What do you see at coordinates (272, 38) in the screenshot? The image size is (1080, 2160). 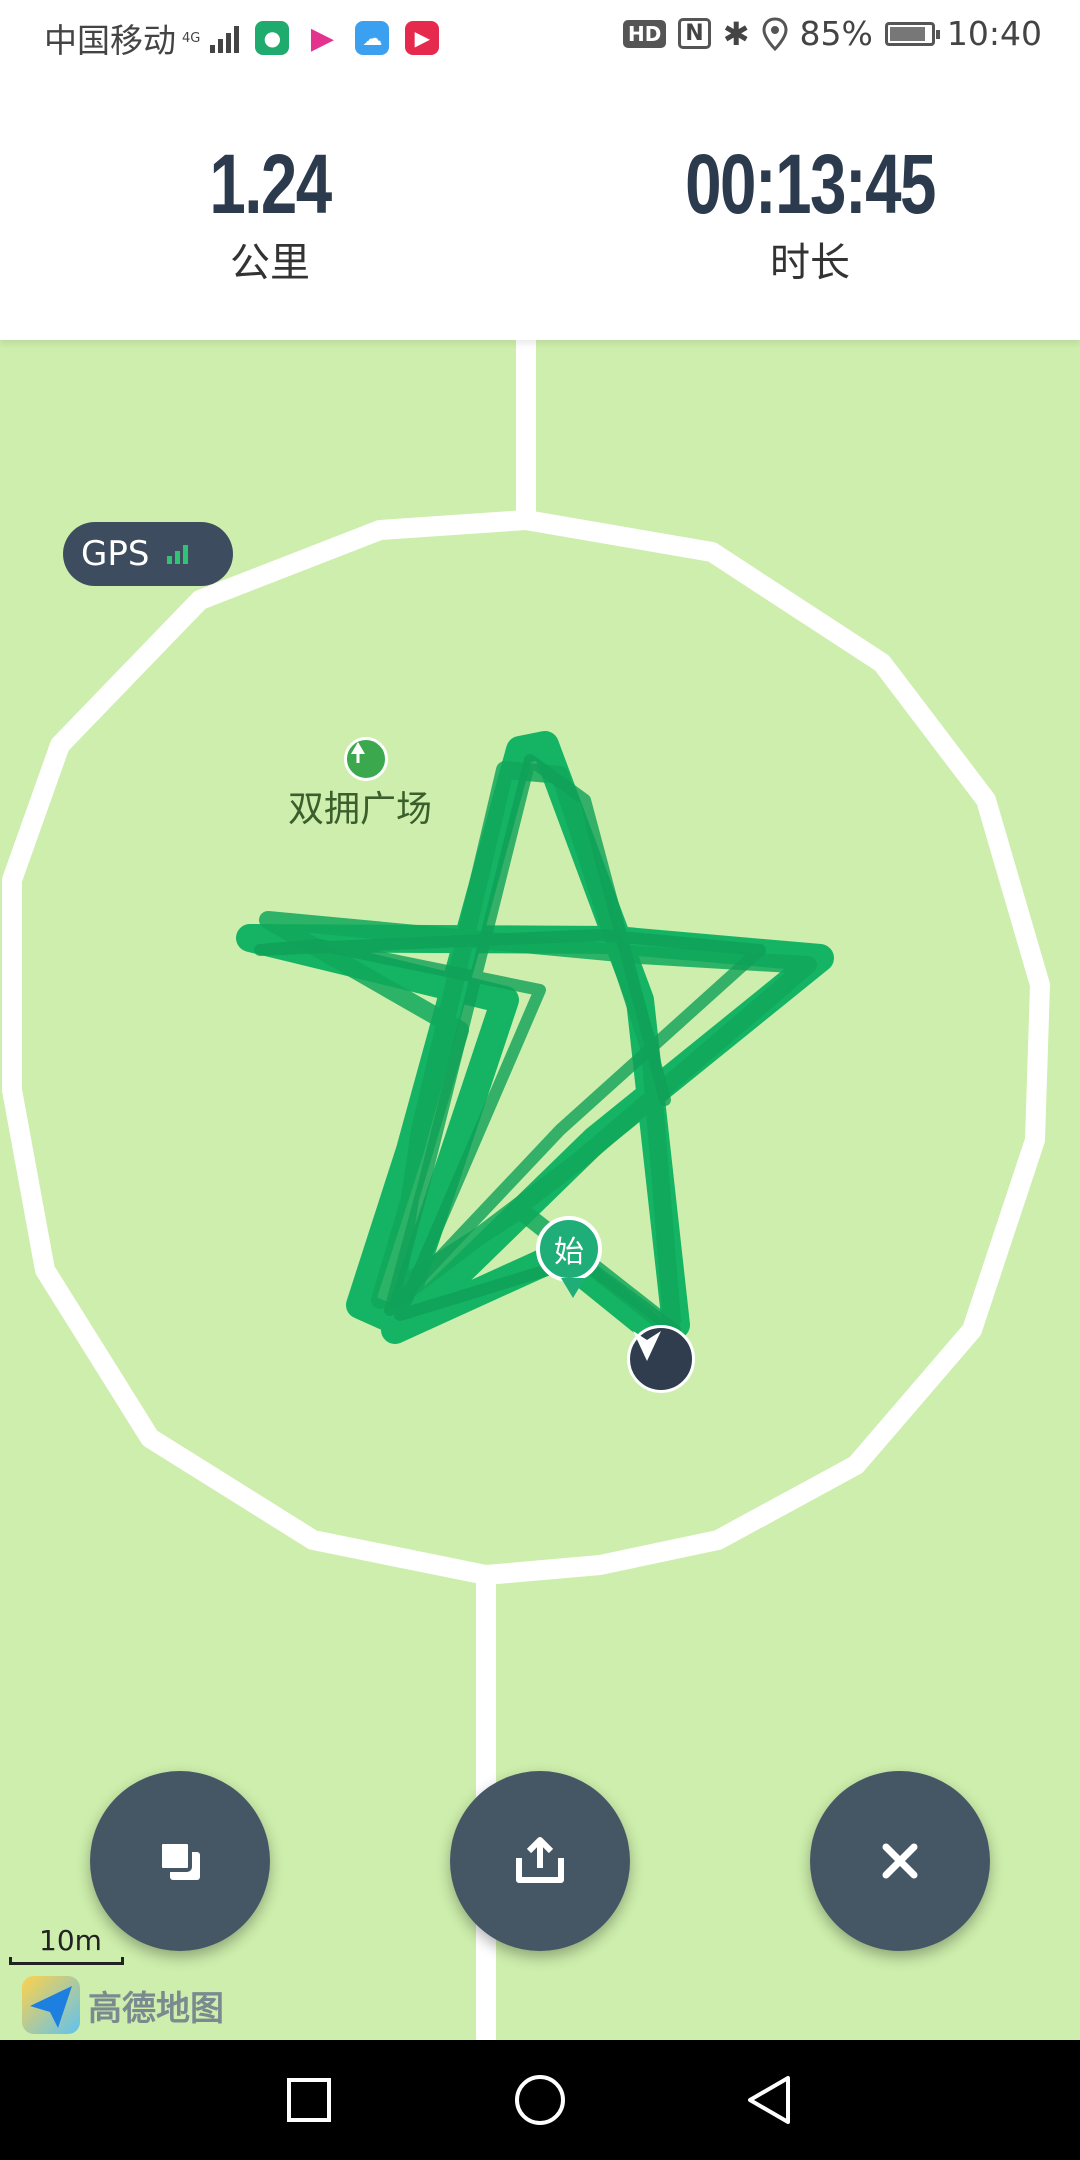 I see `app-notification-icon: ●` at bounding box center [272, 38].